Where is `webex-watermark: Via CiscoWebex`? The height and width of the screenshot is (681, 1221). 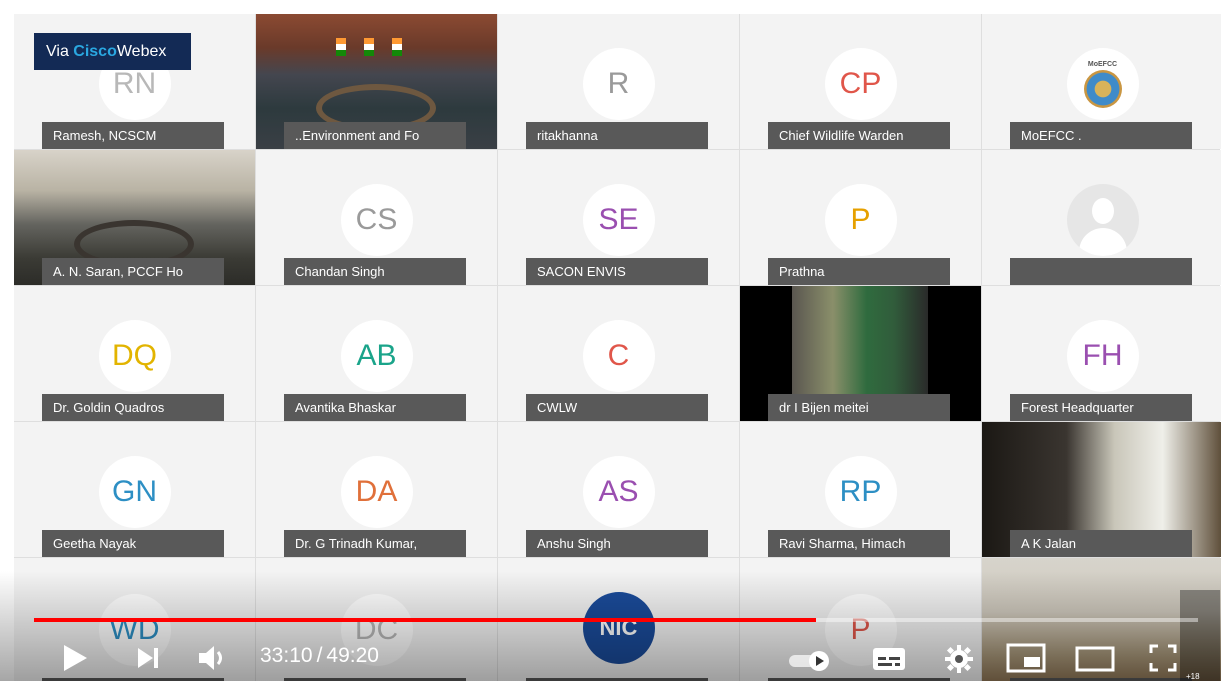
webex-watermark: Via CiscoWebex is located at coordinates (112, 51).